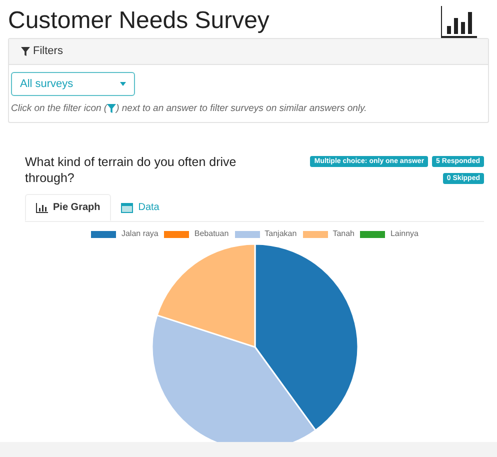 Image resolution: width=497 pixels, height=457 pixels. Describe the element at coordinates (280, 234) in the screenshot. I see `legend-label: Tanjakan` at that location.